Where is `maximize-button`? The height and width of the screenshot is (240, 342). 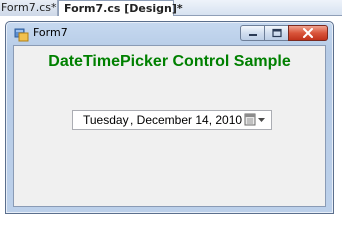 maximize-button is located at coordinates (276, 33).